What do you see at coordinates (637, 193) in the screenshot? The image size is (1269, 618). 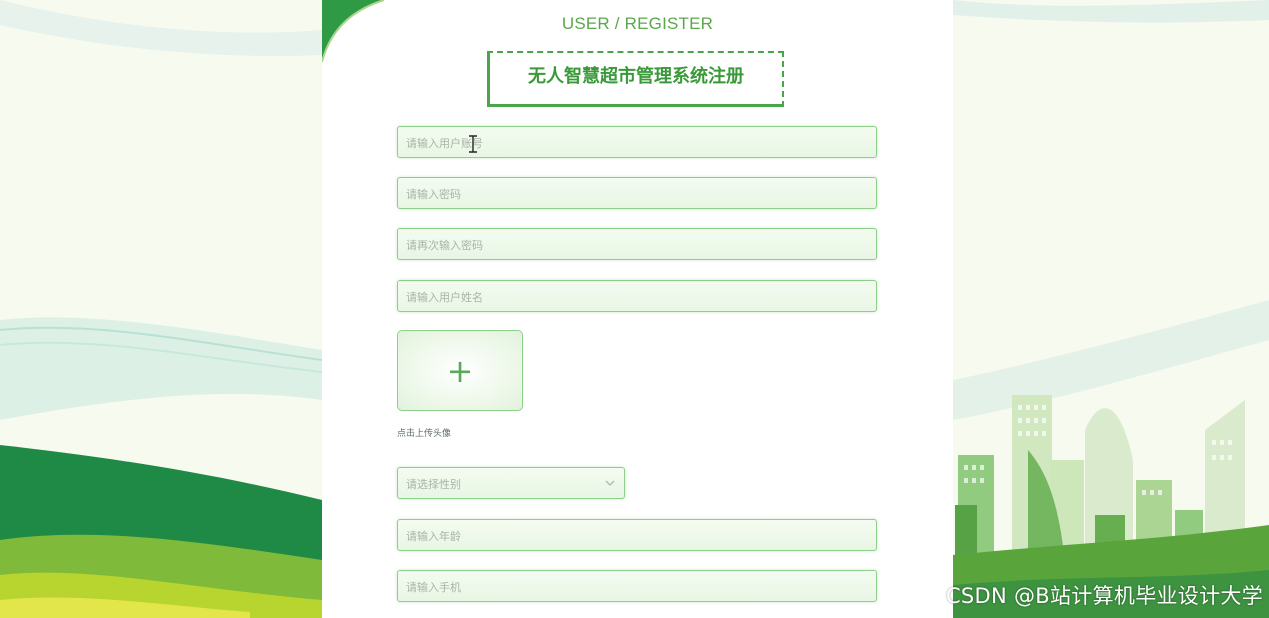 I see `password-input: 请输入密码` at bounding box center [637, 193].